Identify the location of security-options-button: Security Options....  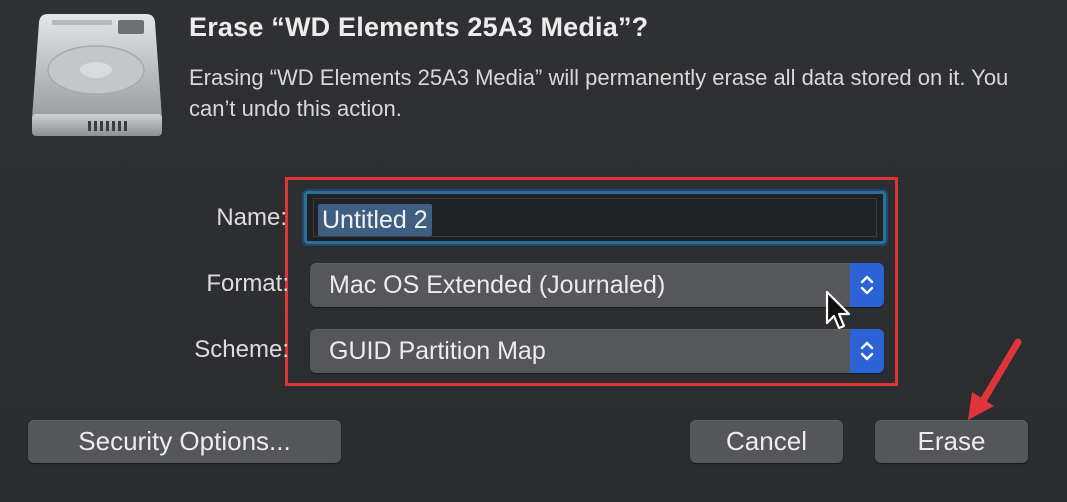
(184, 441).